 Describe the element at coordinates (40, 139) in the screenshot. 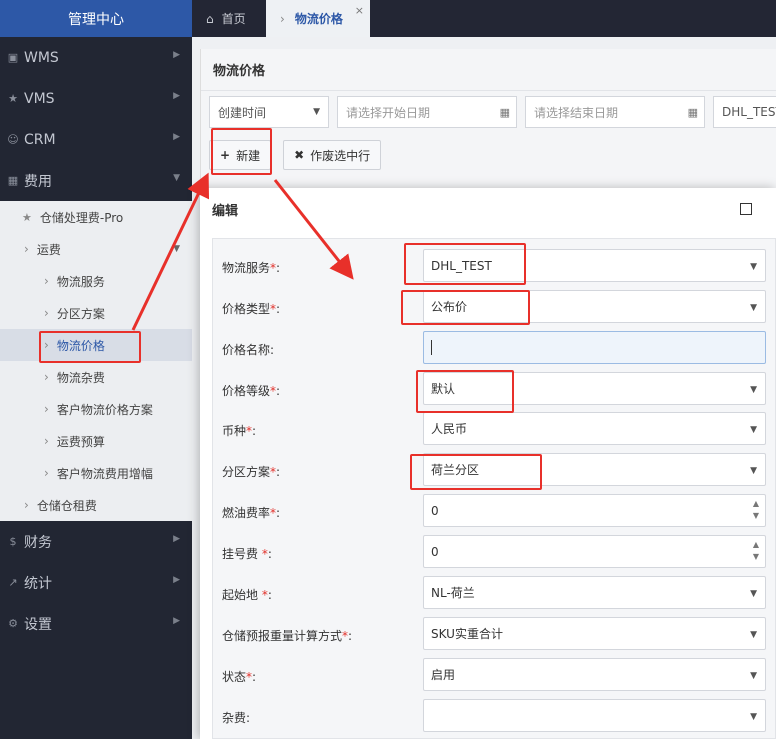

I see `nav-label: CRM` at that location.